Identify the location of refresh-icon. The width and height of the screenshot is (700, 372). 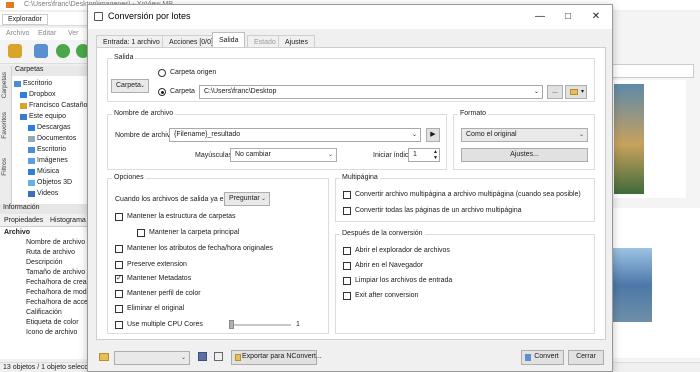
(63, 51).